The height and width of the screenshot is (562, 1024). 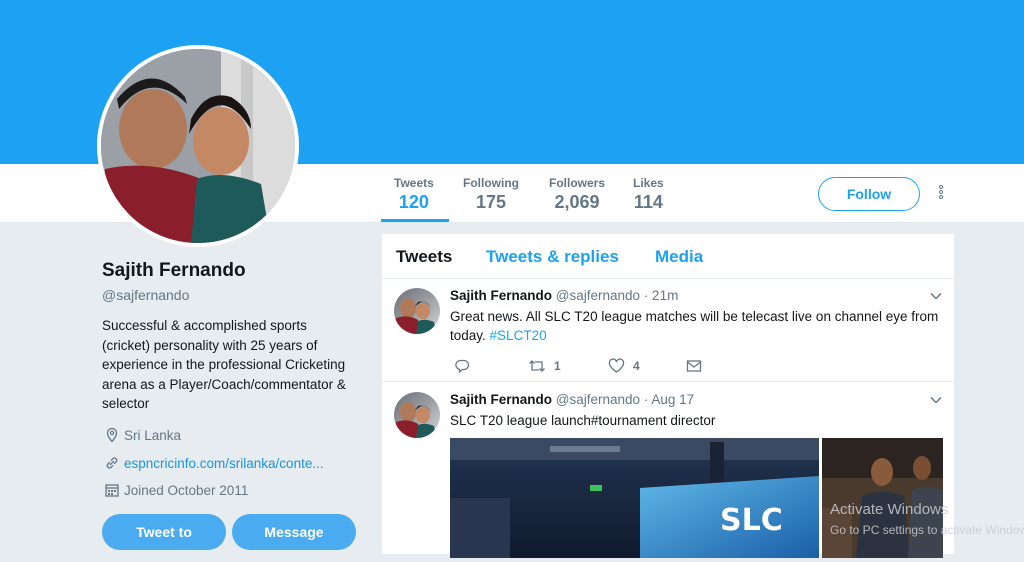 I want to click on like-icon, so click(x=616, y=365).